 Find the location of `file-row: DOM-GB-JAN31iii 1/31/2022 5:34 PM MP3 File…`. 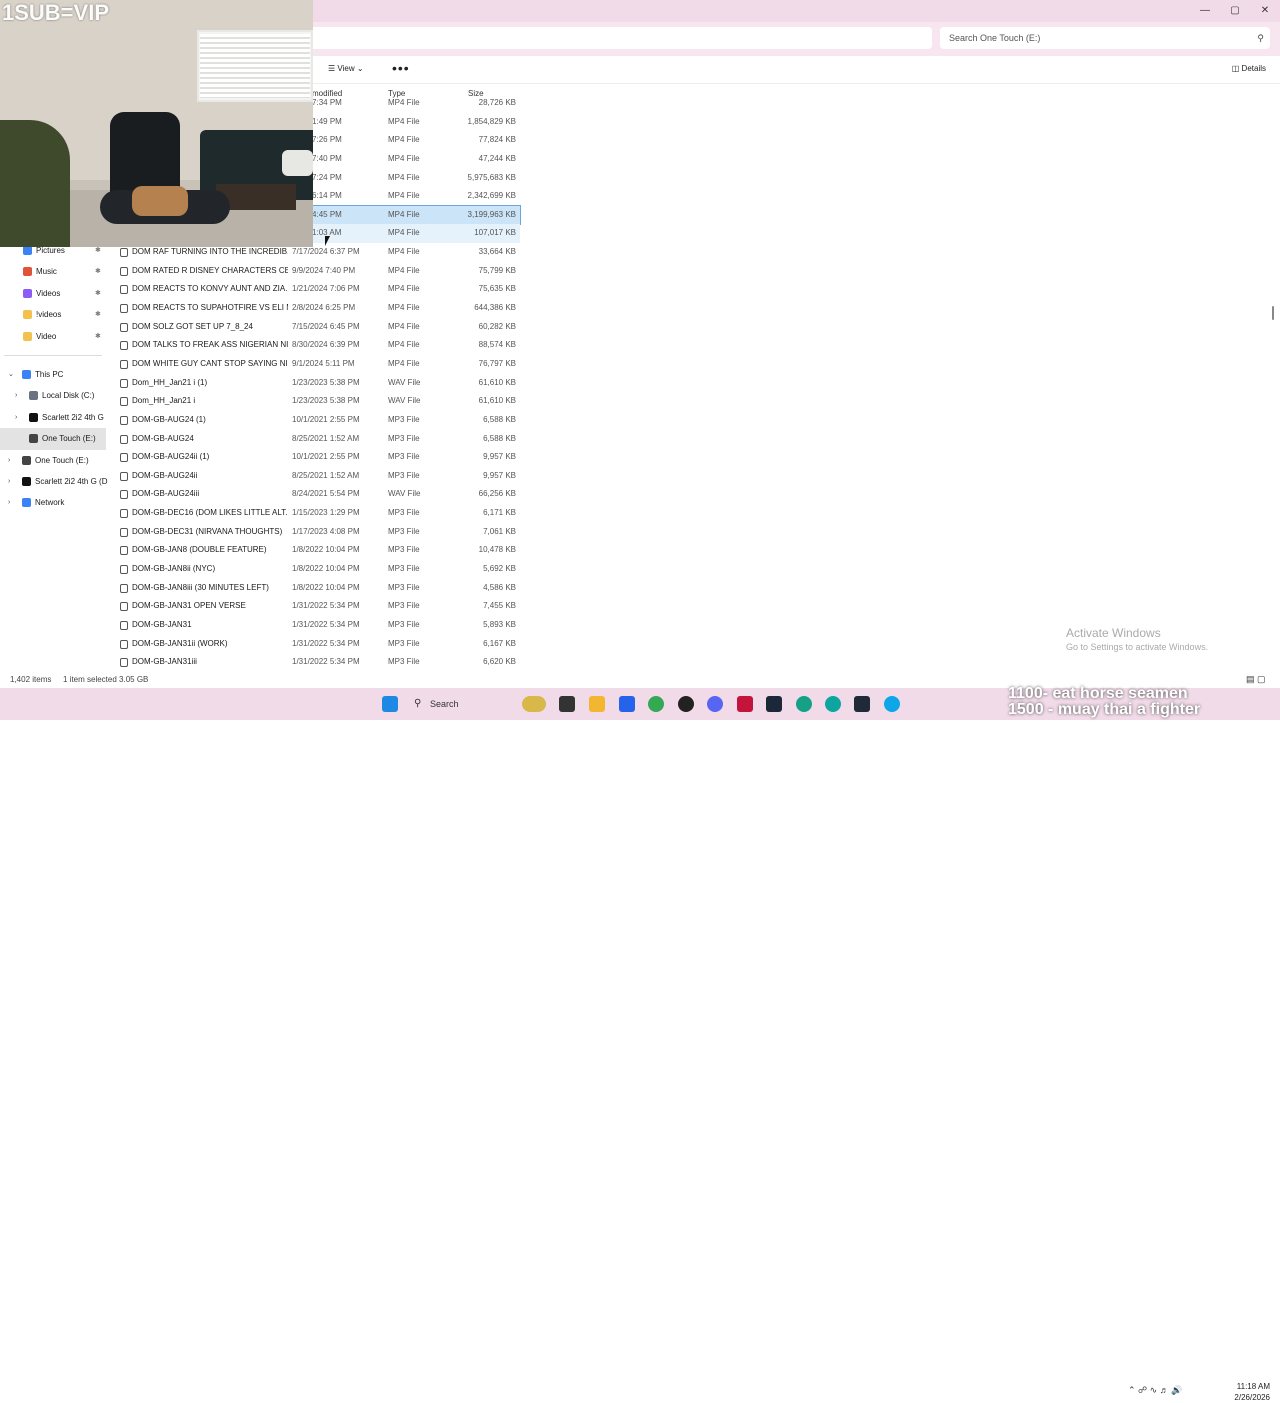

file-row: DOM-GB-JAN31iii 1/31/2022 5:34 PM MP3 File… is located at coordinates (318, 662).